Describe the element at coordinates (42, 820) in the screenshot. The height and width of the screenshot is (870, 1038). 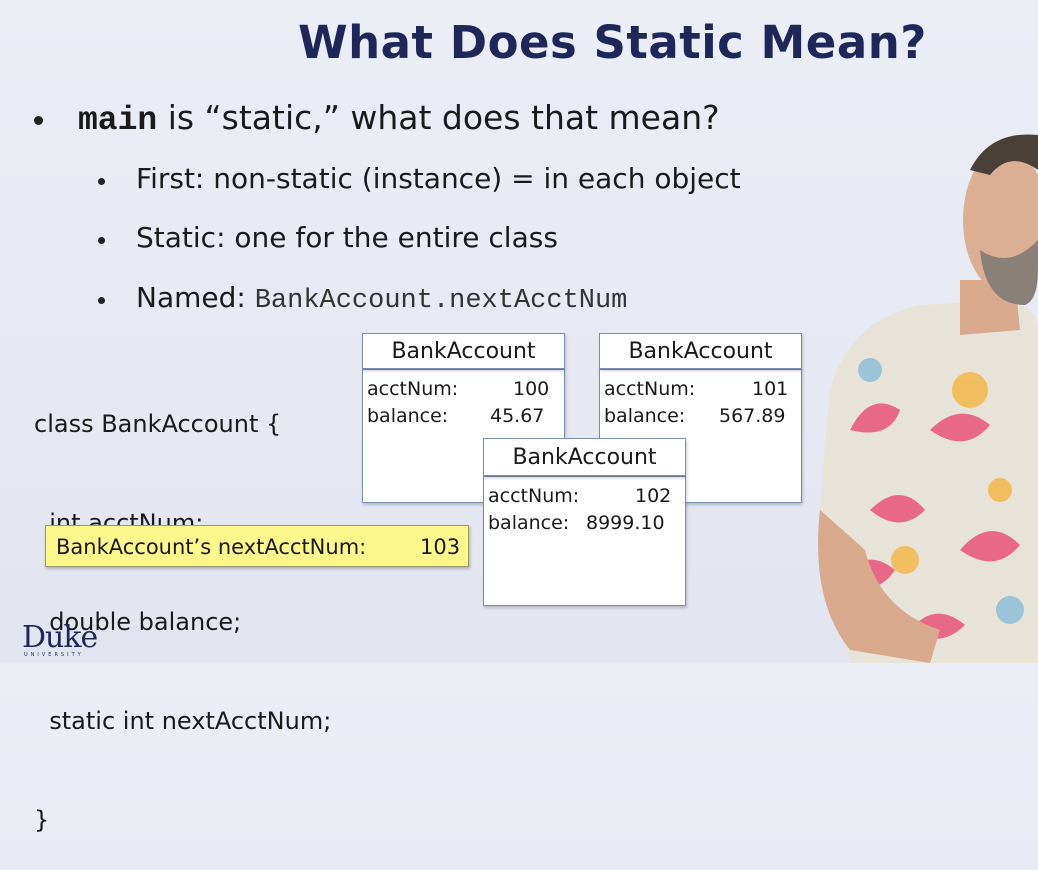
I see `code-line: }` at that location.